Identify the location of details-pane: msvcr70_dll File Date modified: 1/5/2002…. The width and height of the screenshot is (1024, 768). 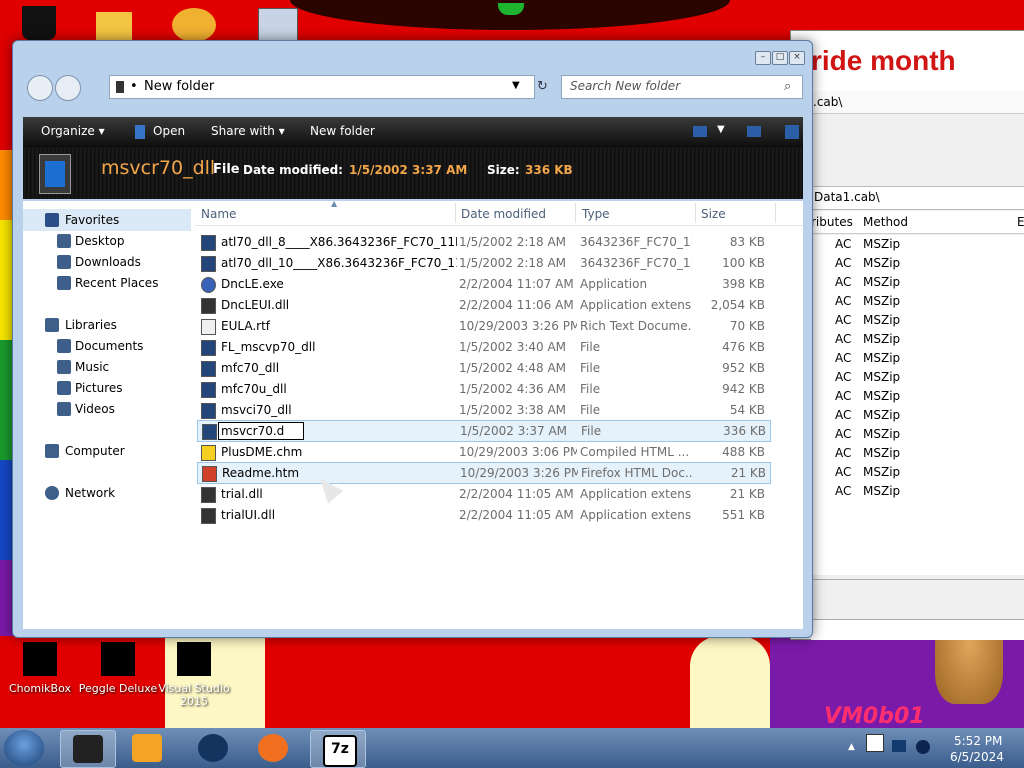
(413, 173).